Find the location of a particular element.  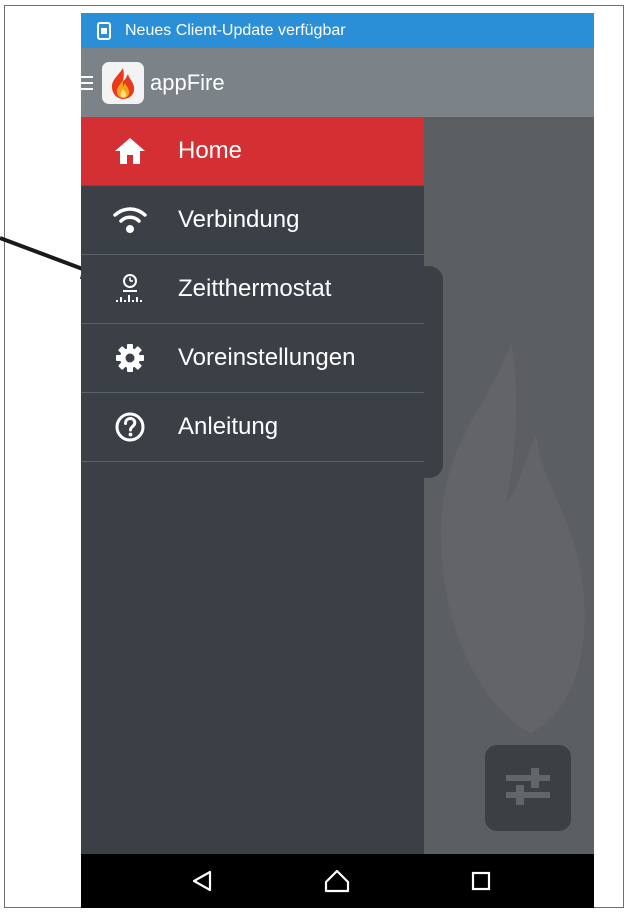

home-nav-icon is located at coordinates (337, 881).